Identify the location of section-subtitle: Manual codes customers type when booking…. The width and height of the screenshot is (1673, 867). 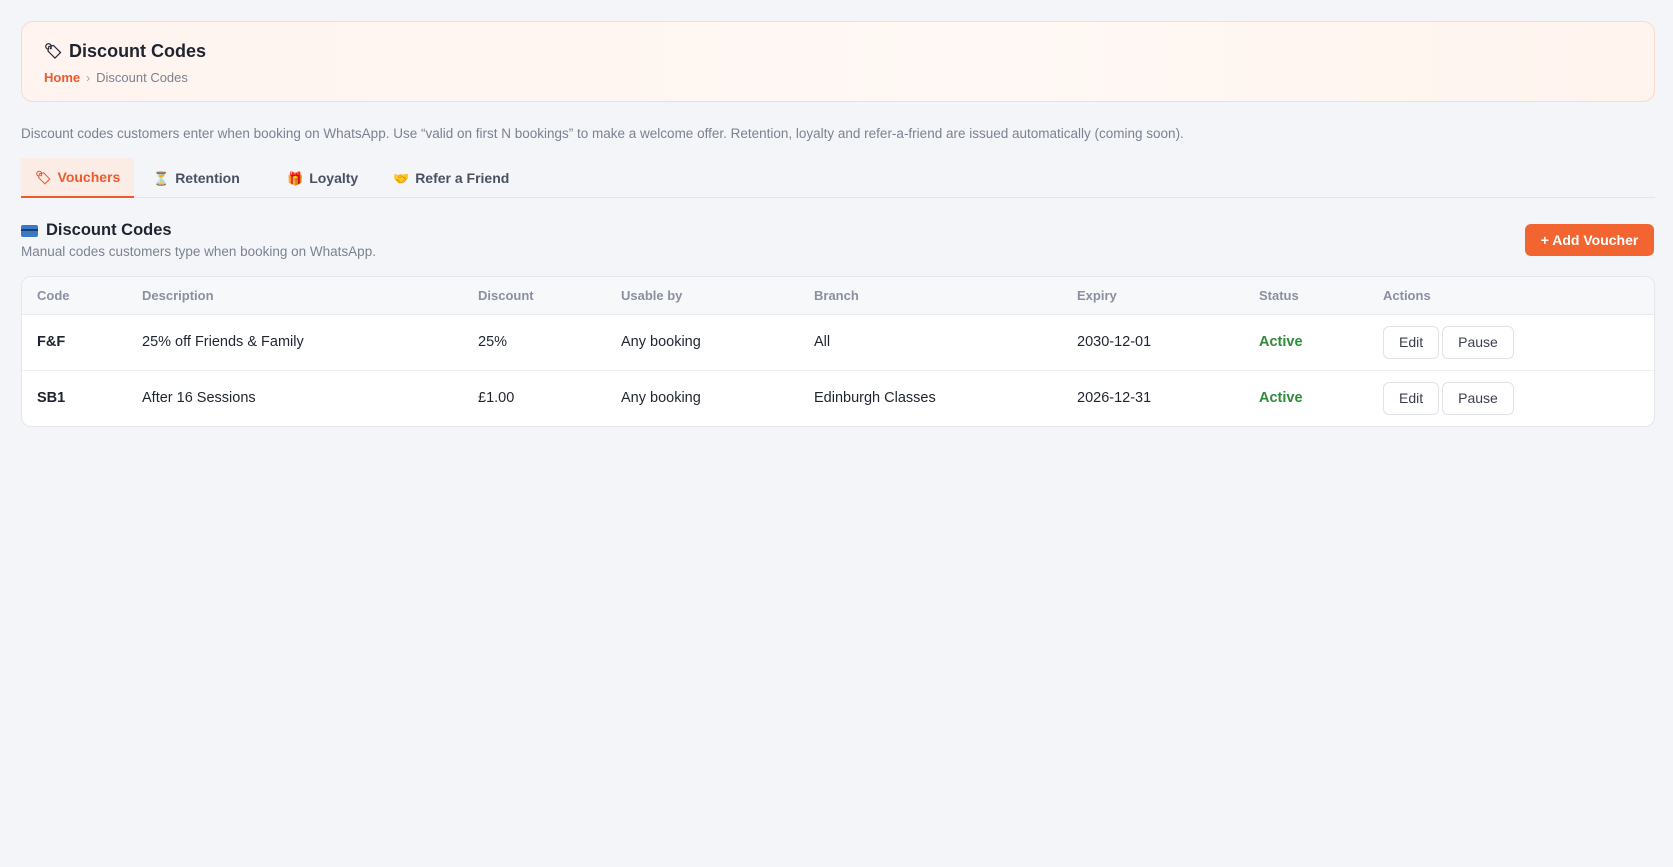
(198, 251).